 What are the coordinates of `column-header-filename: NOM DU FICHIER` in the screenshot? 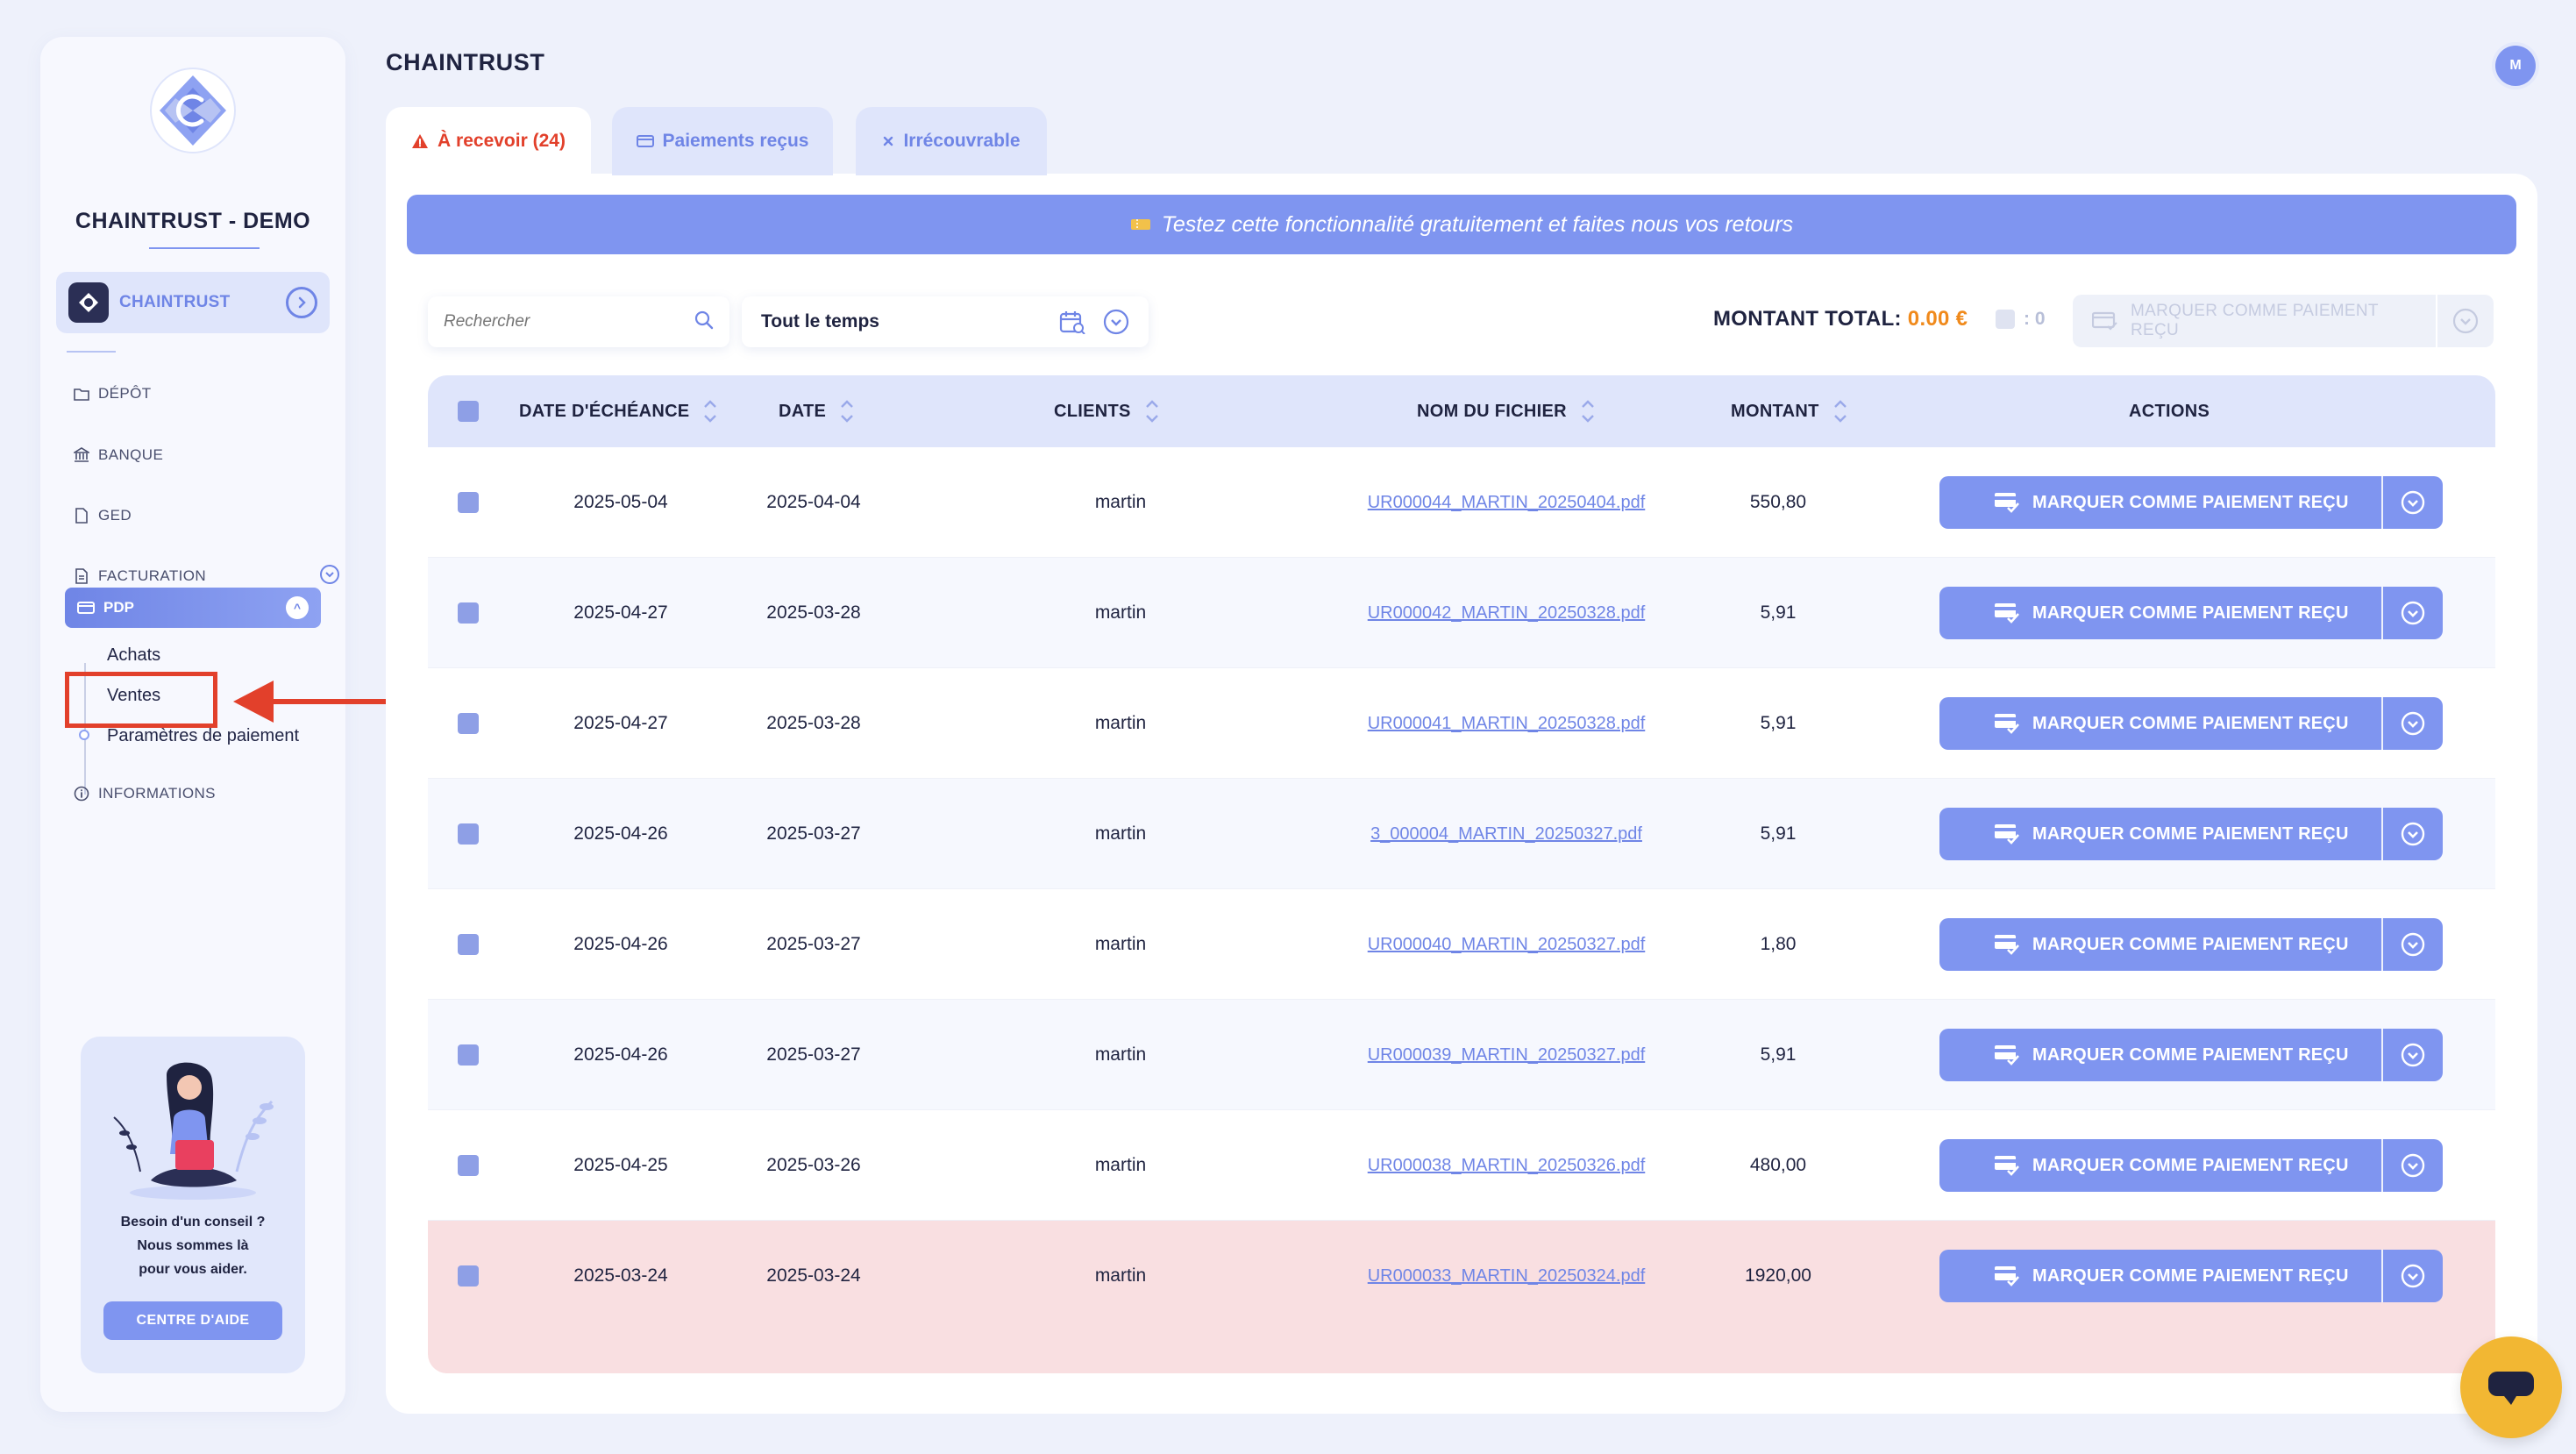 It's located at (1506, 411).